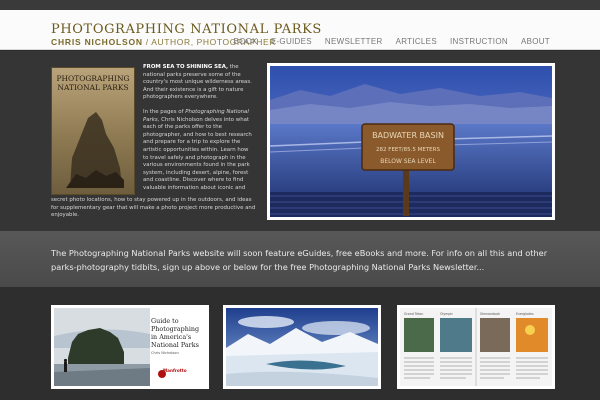 Image resolution: width=600 pixels, height=400 pixels. What do you see at coordinates (93, 87) in the screenshot?
I see `book-cover-title-line2: NATIONAL PARKS` at bounding box center [93, 87].